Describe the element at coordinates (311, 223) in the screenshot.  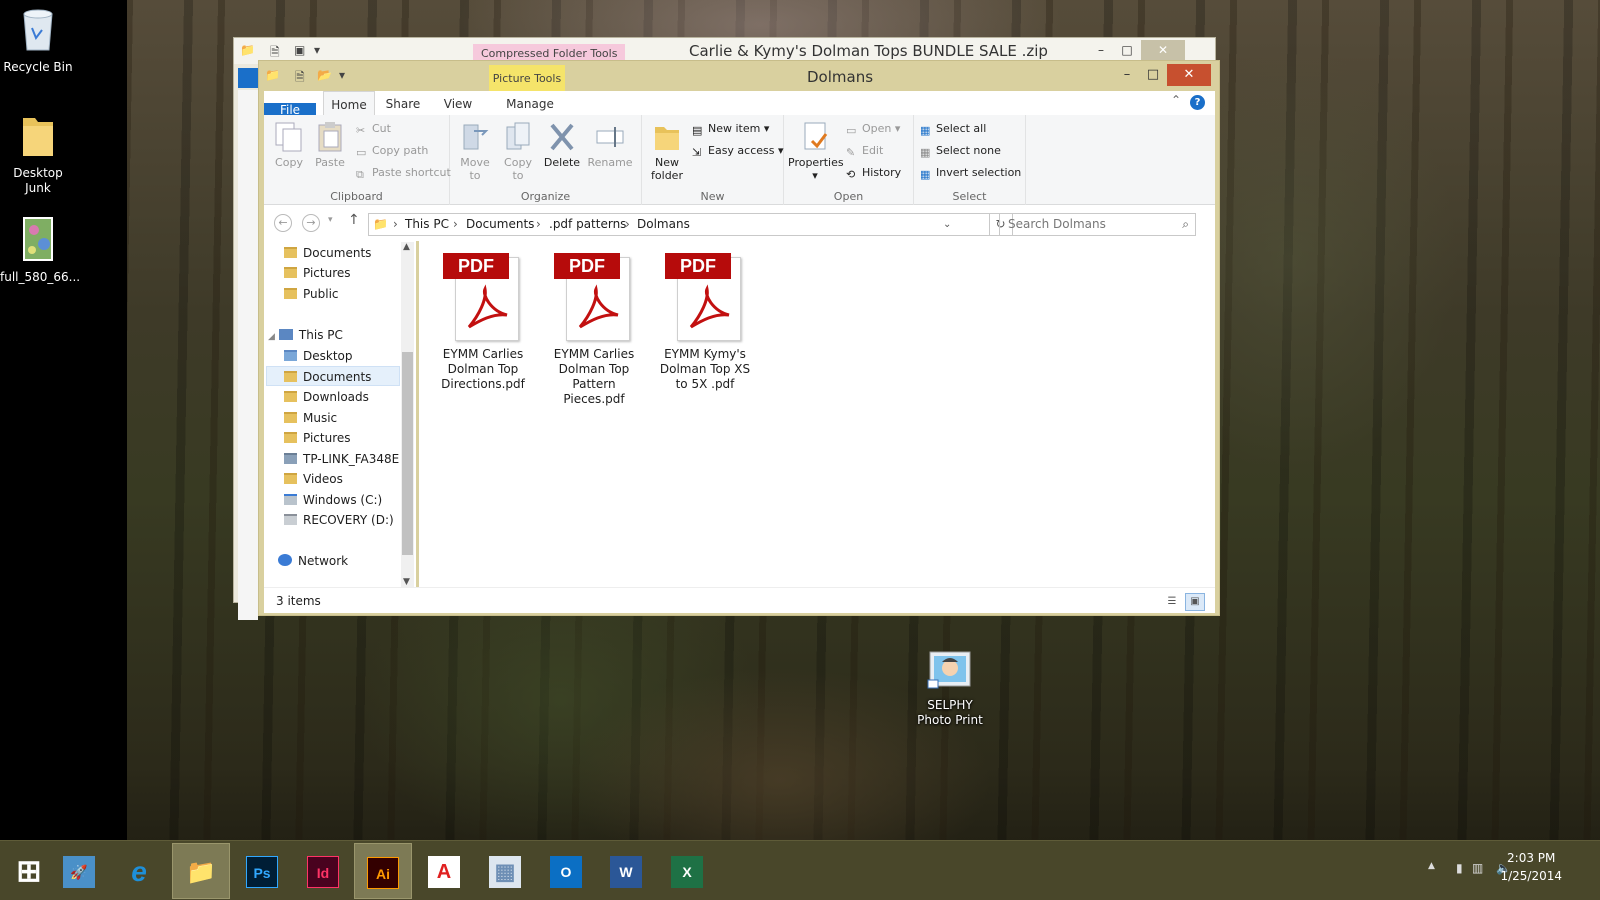
I see `forward-arrow-icon: →` at that location.